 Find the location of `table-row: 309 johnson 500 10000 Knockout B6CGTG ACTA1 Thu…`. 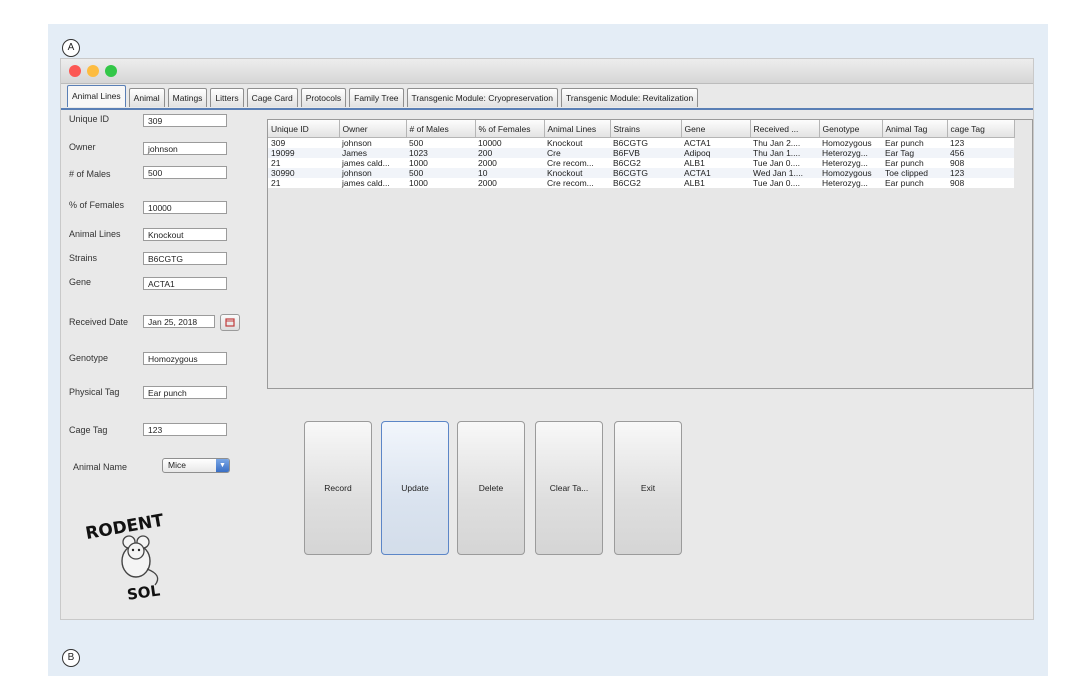

table-row: 309 johnson 500 10000 Knockout B6CGTG ACTA1 Thu… is located at coordinates (641, 142).